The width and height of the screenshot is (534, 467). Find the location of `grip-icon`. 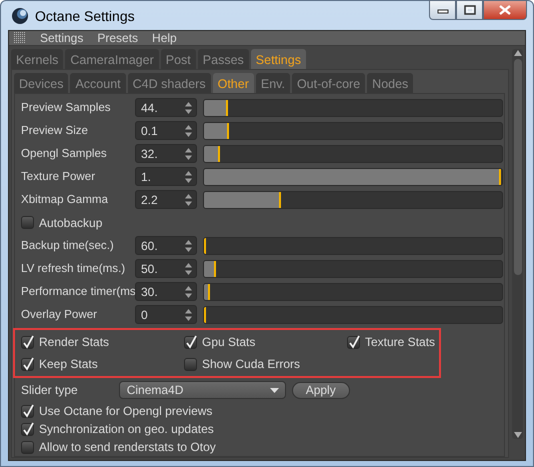

grip-icon is located at coordinates (20, 38).